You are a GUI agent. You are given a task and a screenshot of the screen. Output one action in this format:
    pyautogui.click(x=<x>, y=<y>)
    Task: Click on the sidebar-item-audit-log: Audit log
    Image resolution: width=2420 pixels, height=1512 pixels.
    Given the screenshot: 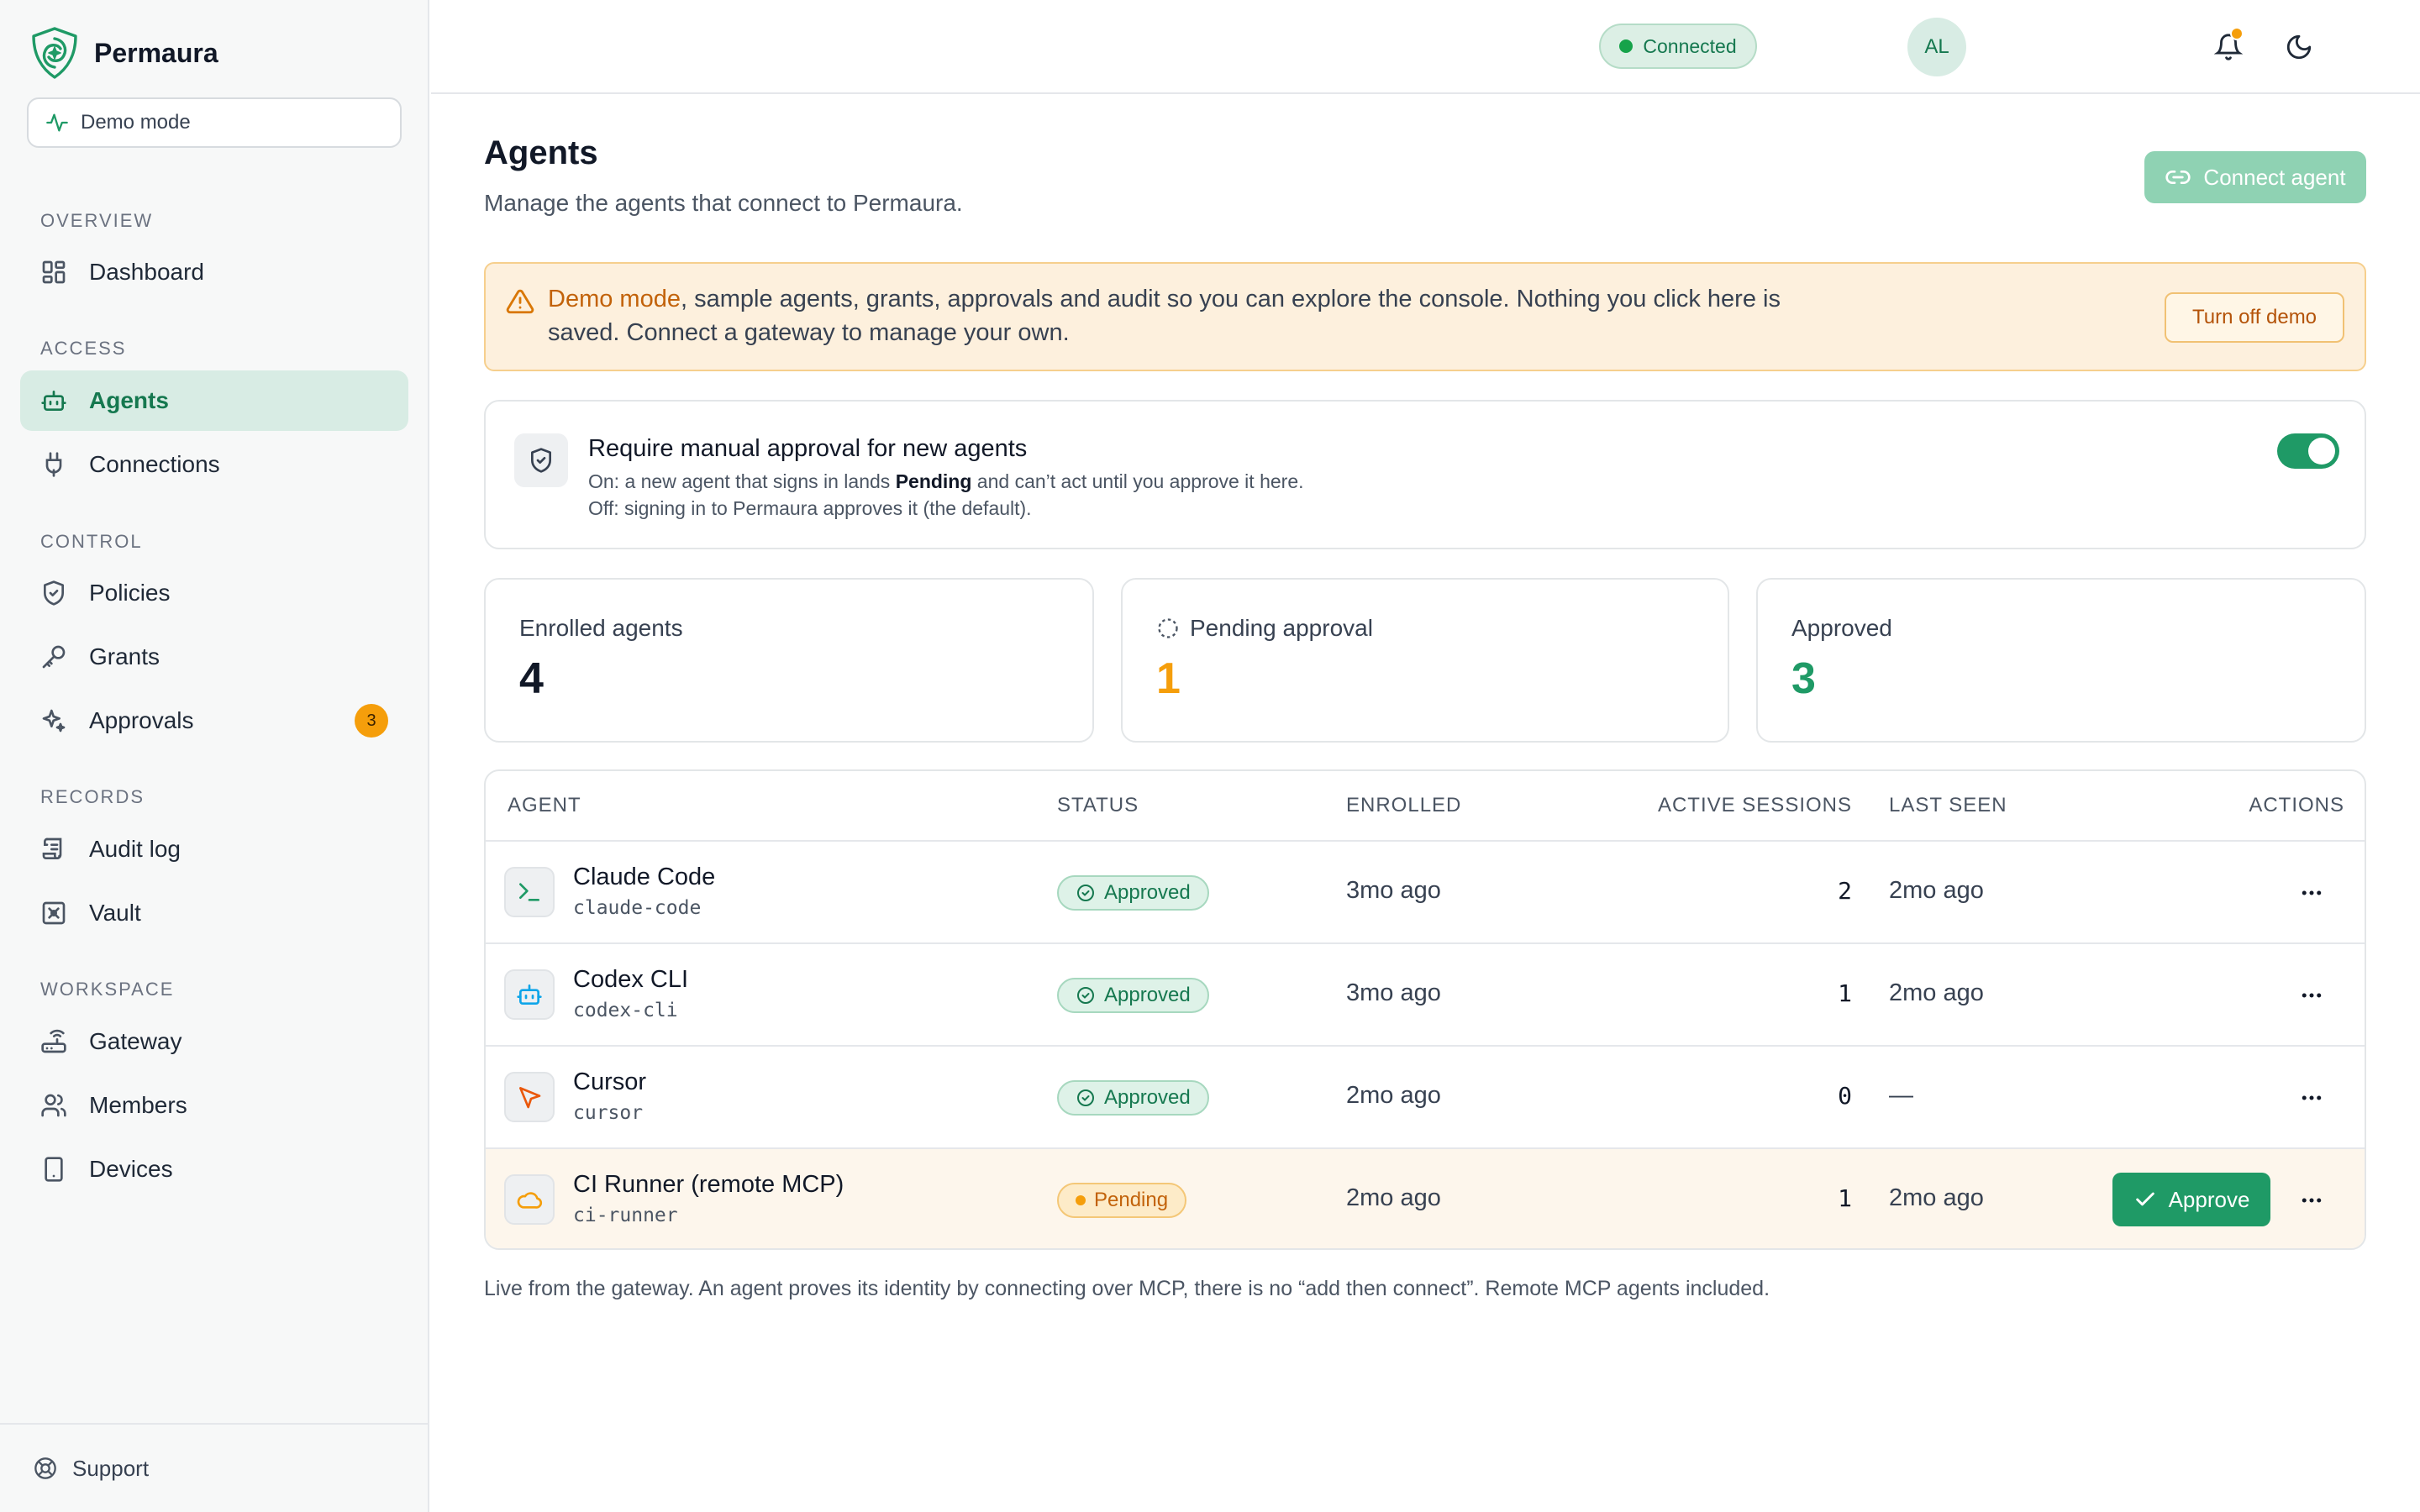 What is the action you would take?
    pyautogui.click(x=214, y=849)
    